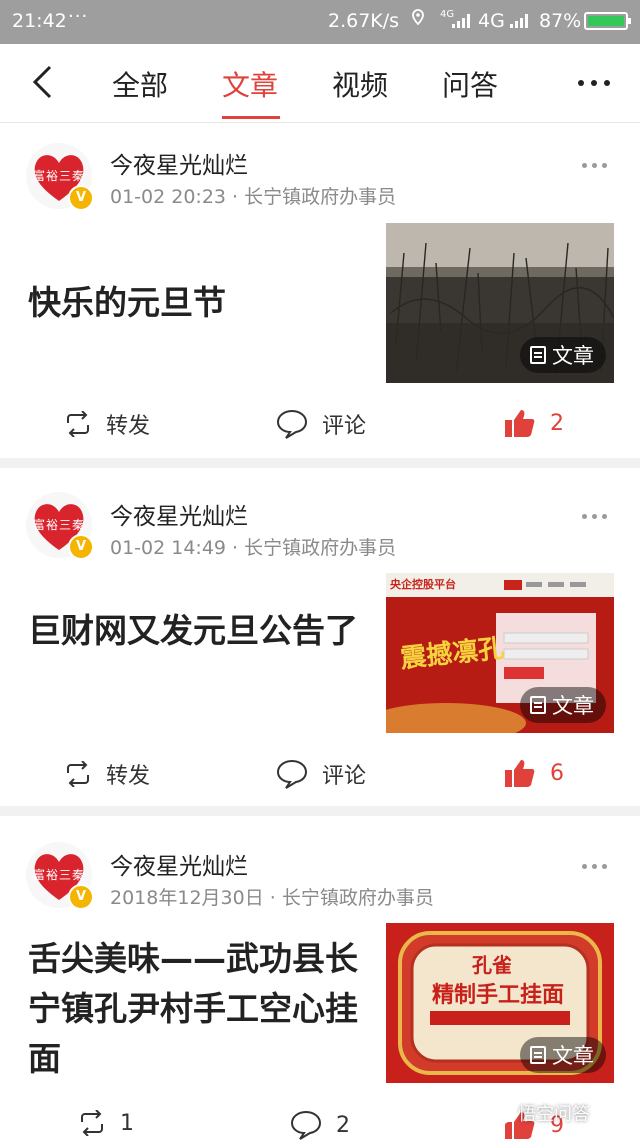 The height and width of the screenshot is (1140, 640). I want to click on network-type: 4G, so click(491, 21).